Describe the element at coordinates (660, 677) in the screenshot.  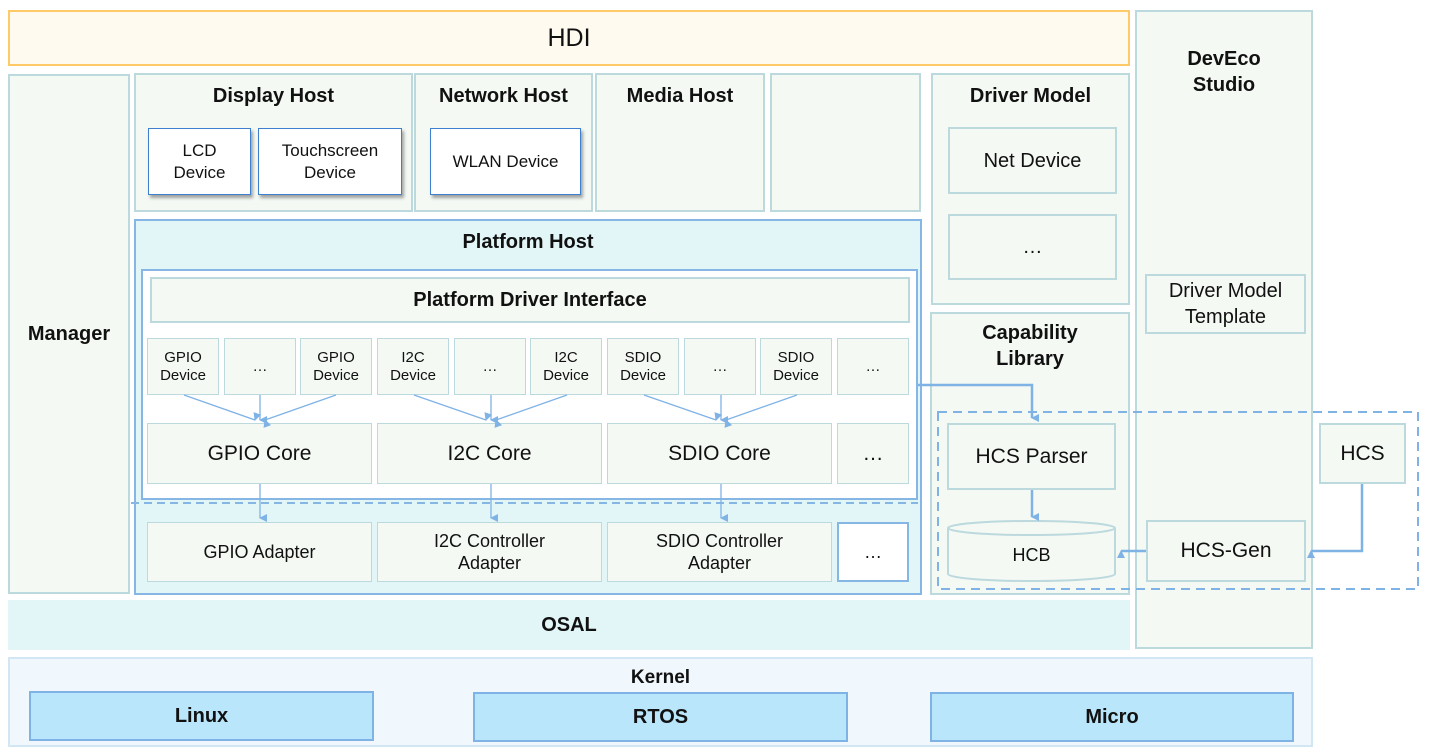
I see `kernel-title: Kernel` at that location.